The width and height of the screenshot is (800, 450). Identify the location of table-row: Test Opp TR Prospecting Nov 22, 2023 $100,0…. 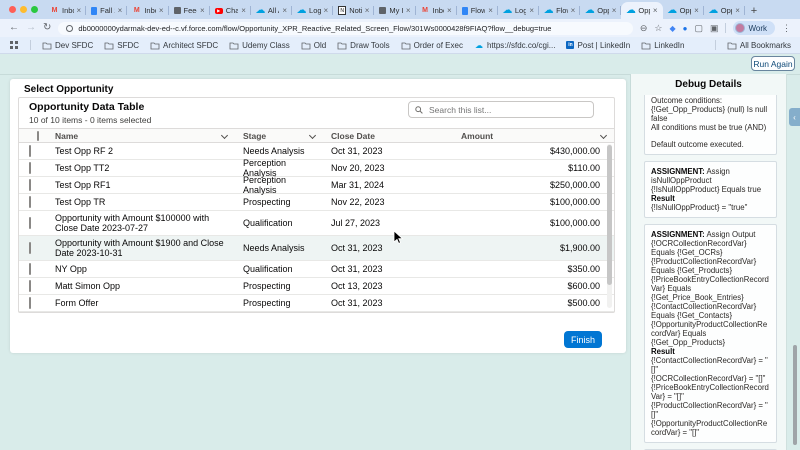
(316, 202).